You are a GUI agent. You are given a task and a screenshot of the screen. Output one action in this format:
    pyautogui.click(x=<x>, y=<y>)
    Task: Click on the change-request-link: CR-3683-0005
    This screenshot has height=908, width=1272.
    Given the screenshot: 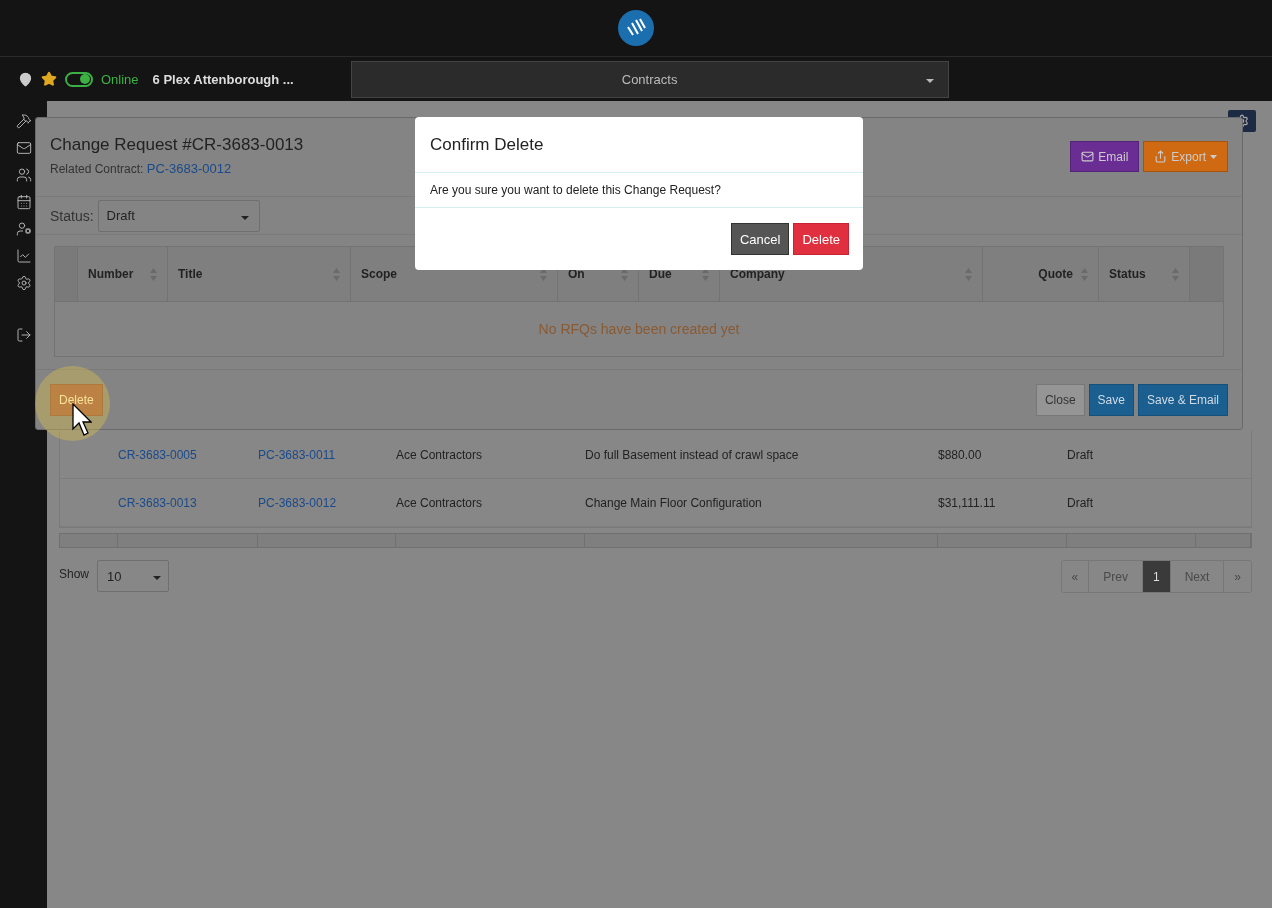 What is the action you would take?
    pyautogui.click(x=188, y=454)
    